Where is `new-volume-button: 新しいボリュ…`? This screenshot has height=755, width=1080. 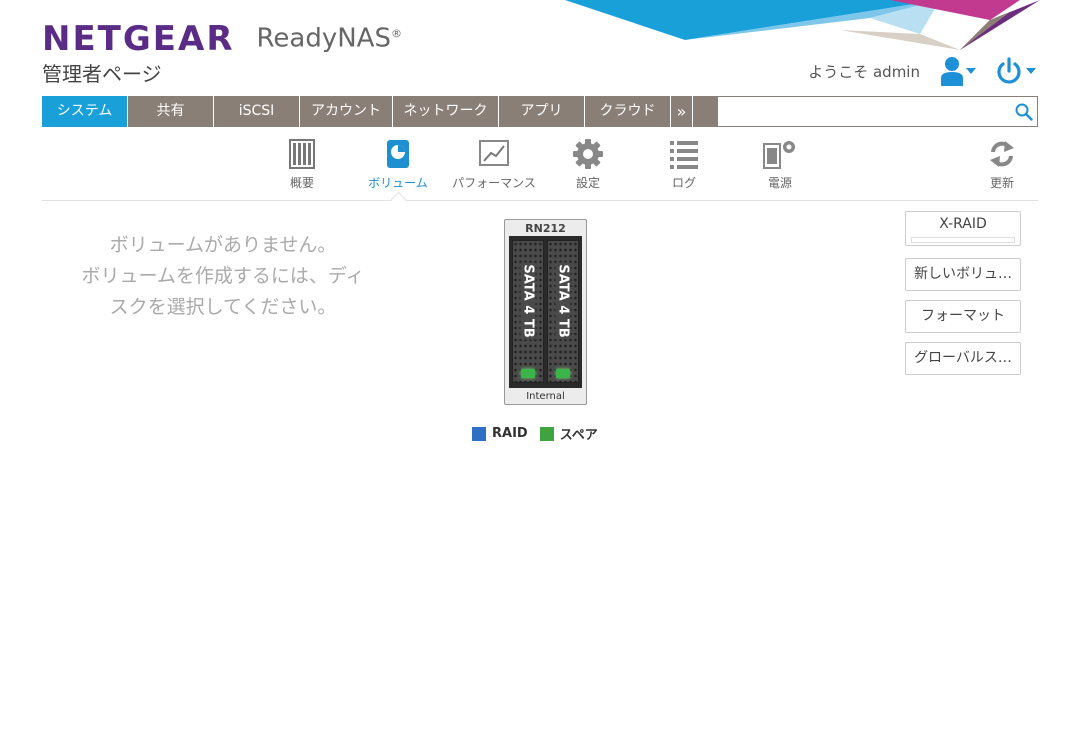 new-volume-button: 新しいボリュ… is located at coordinates (963, 274).